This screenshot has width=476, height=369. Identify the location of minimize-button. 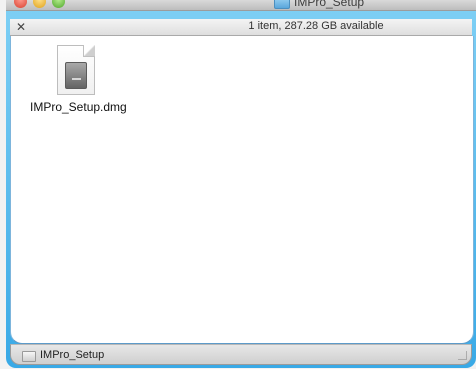
(39, 4).